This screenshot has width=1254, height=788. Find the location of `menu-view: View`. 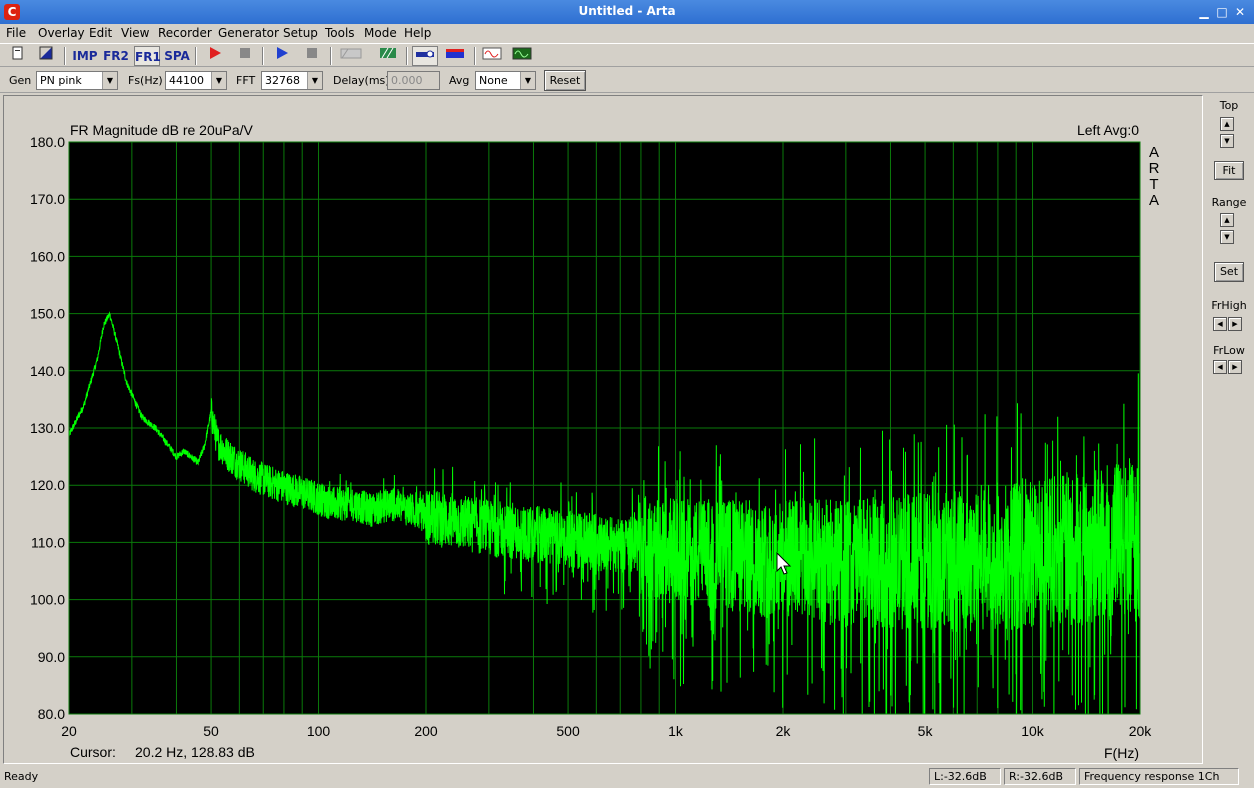

menu-view: View is located at coordinates (135, 33).